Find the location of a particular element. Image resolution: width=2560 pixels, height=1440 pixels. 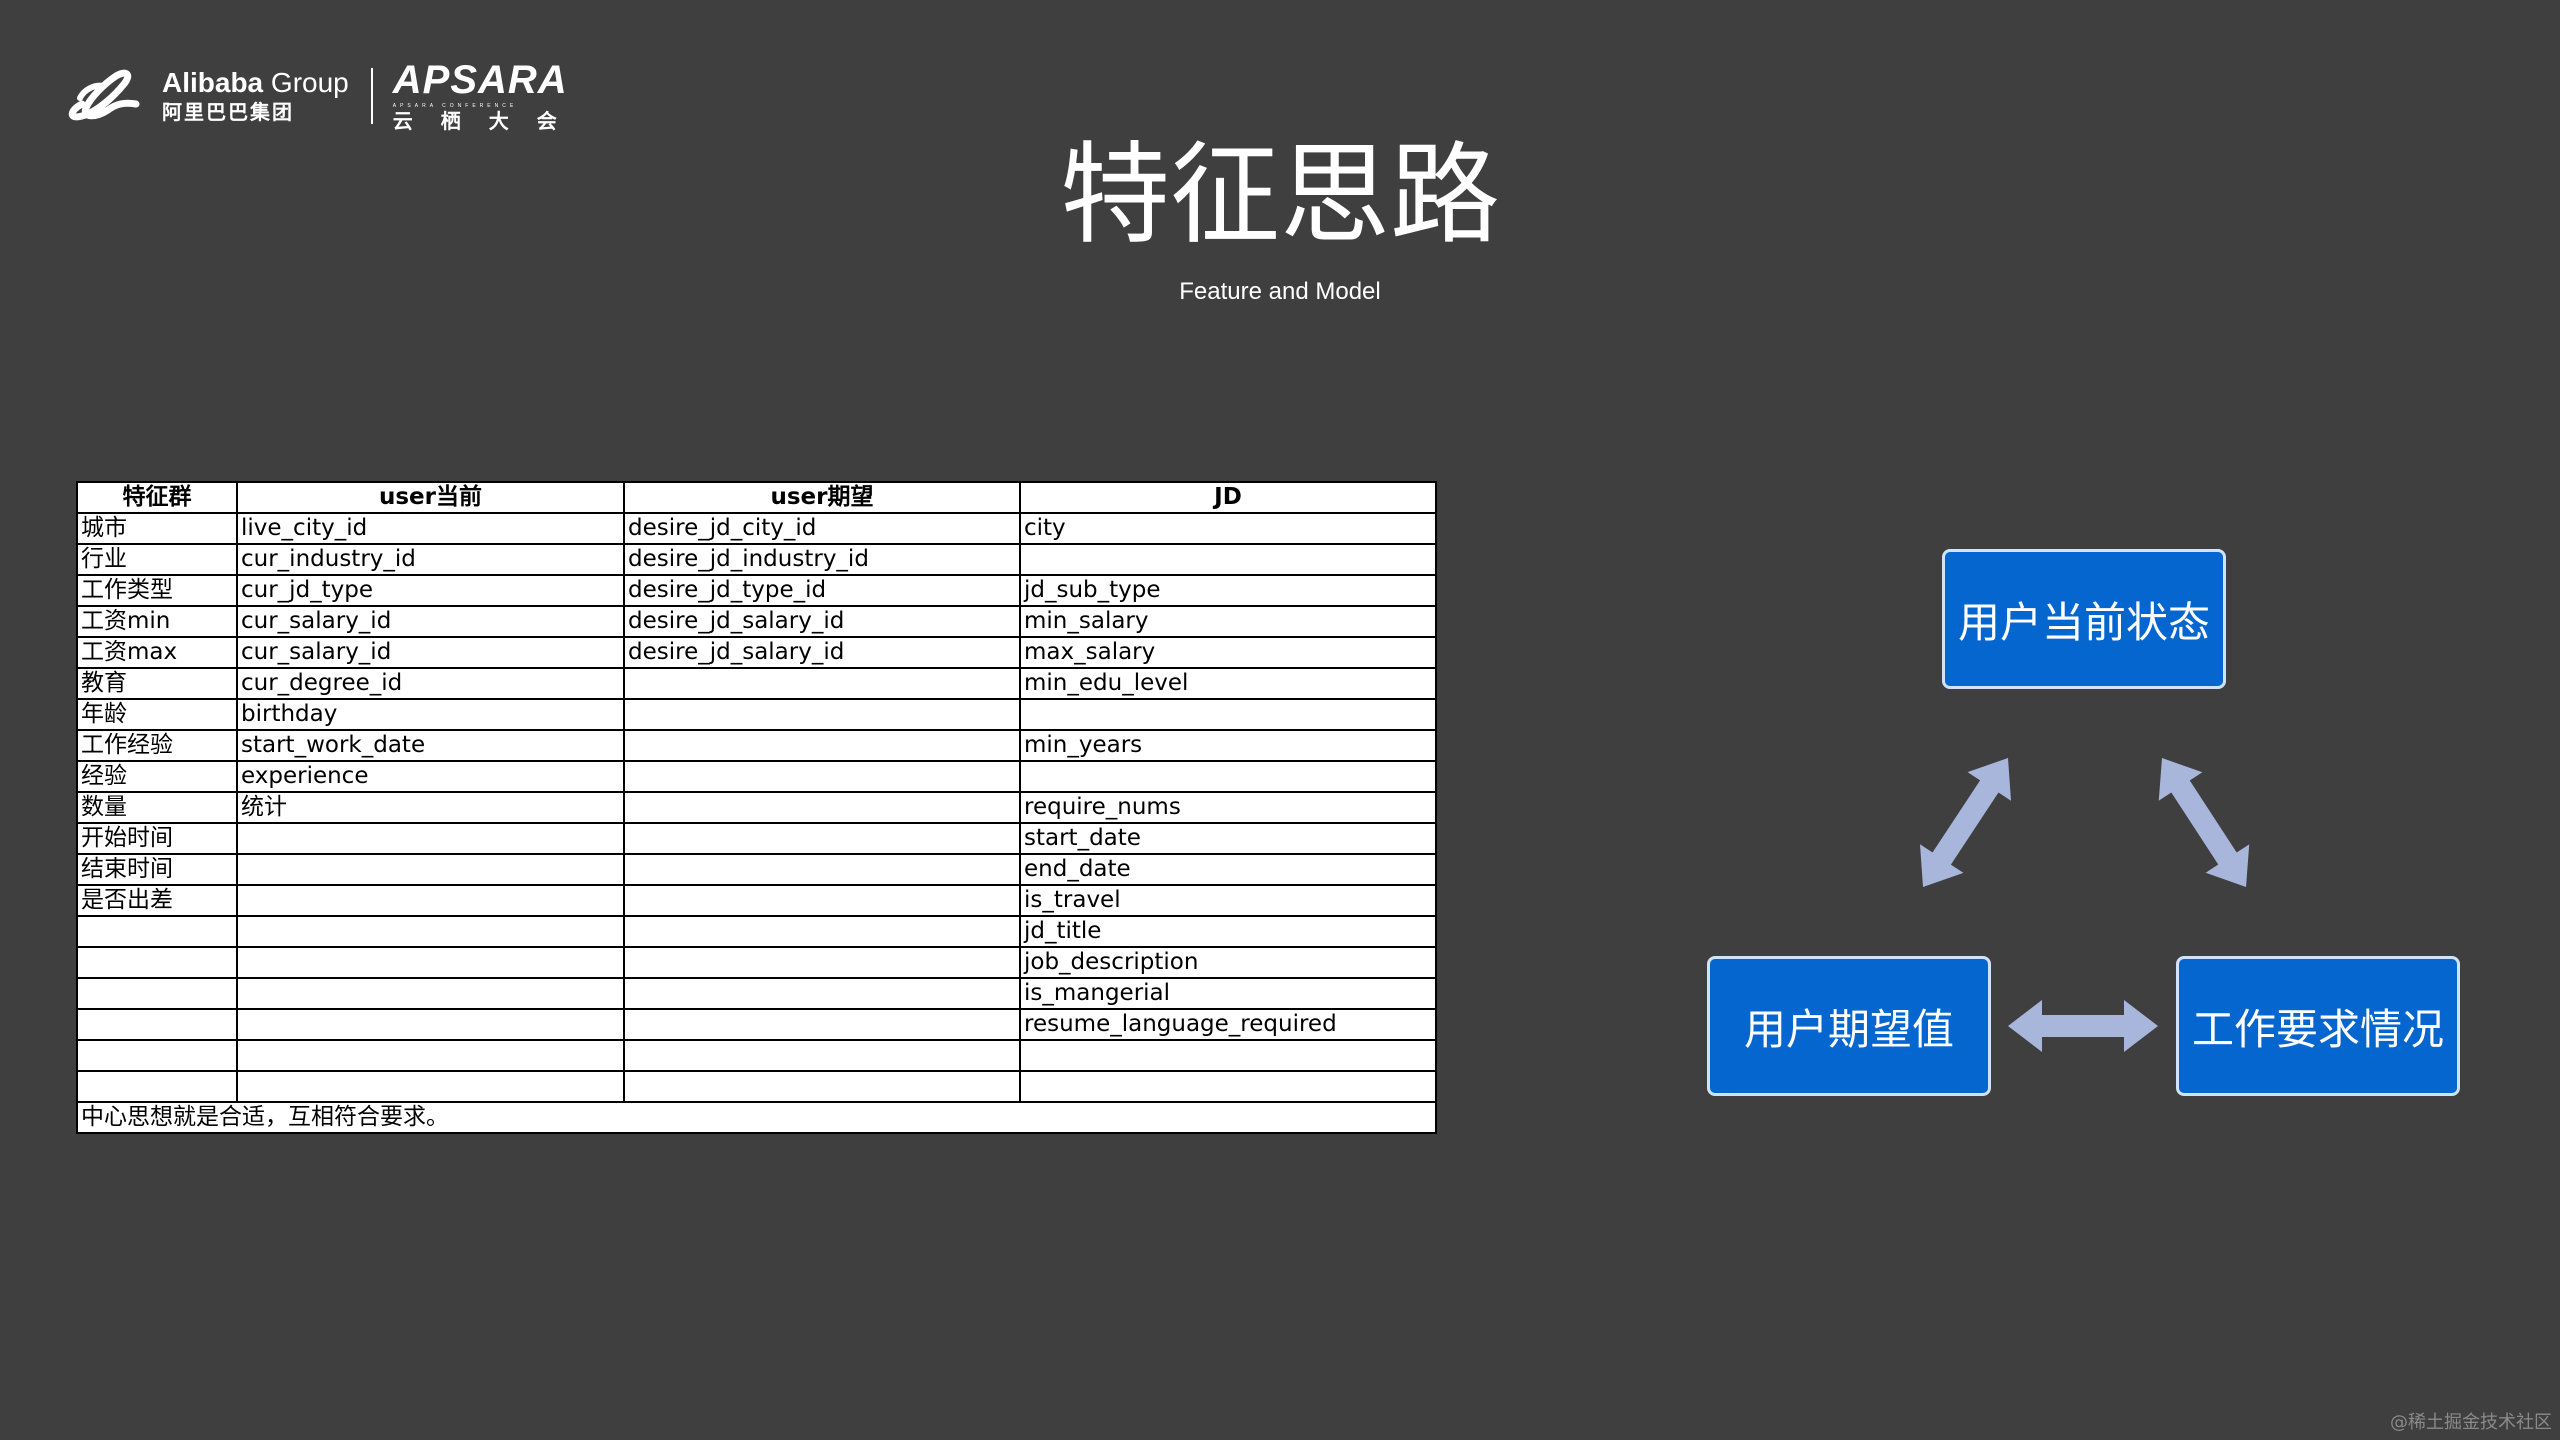

node-user-expectation: 用户期望值 is located at coordinates (1849, 1026).